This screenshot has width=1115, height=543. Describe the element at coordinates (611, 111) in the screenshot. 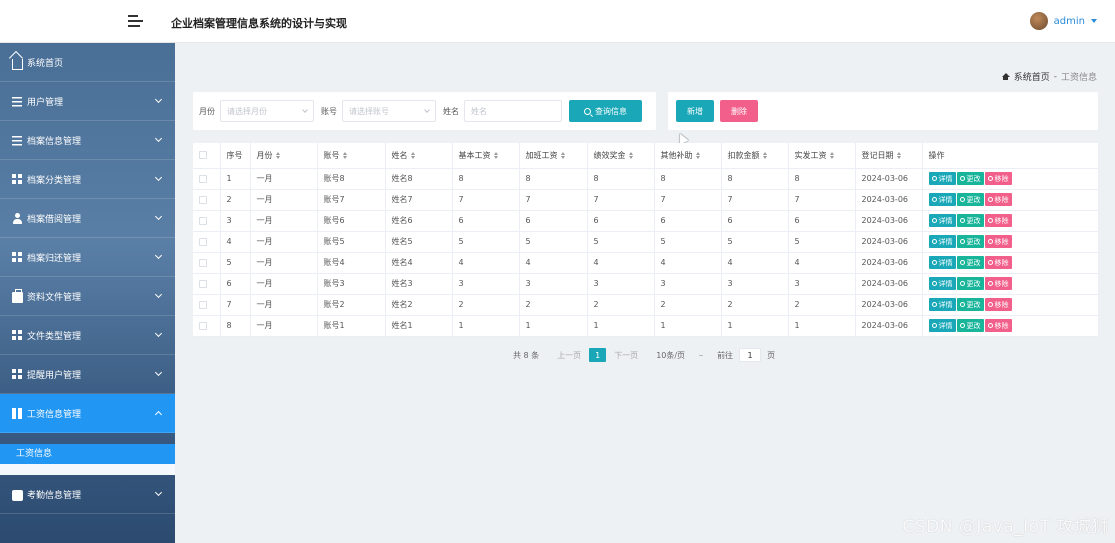

I see `query-button-label: 查询信息` at that location.